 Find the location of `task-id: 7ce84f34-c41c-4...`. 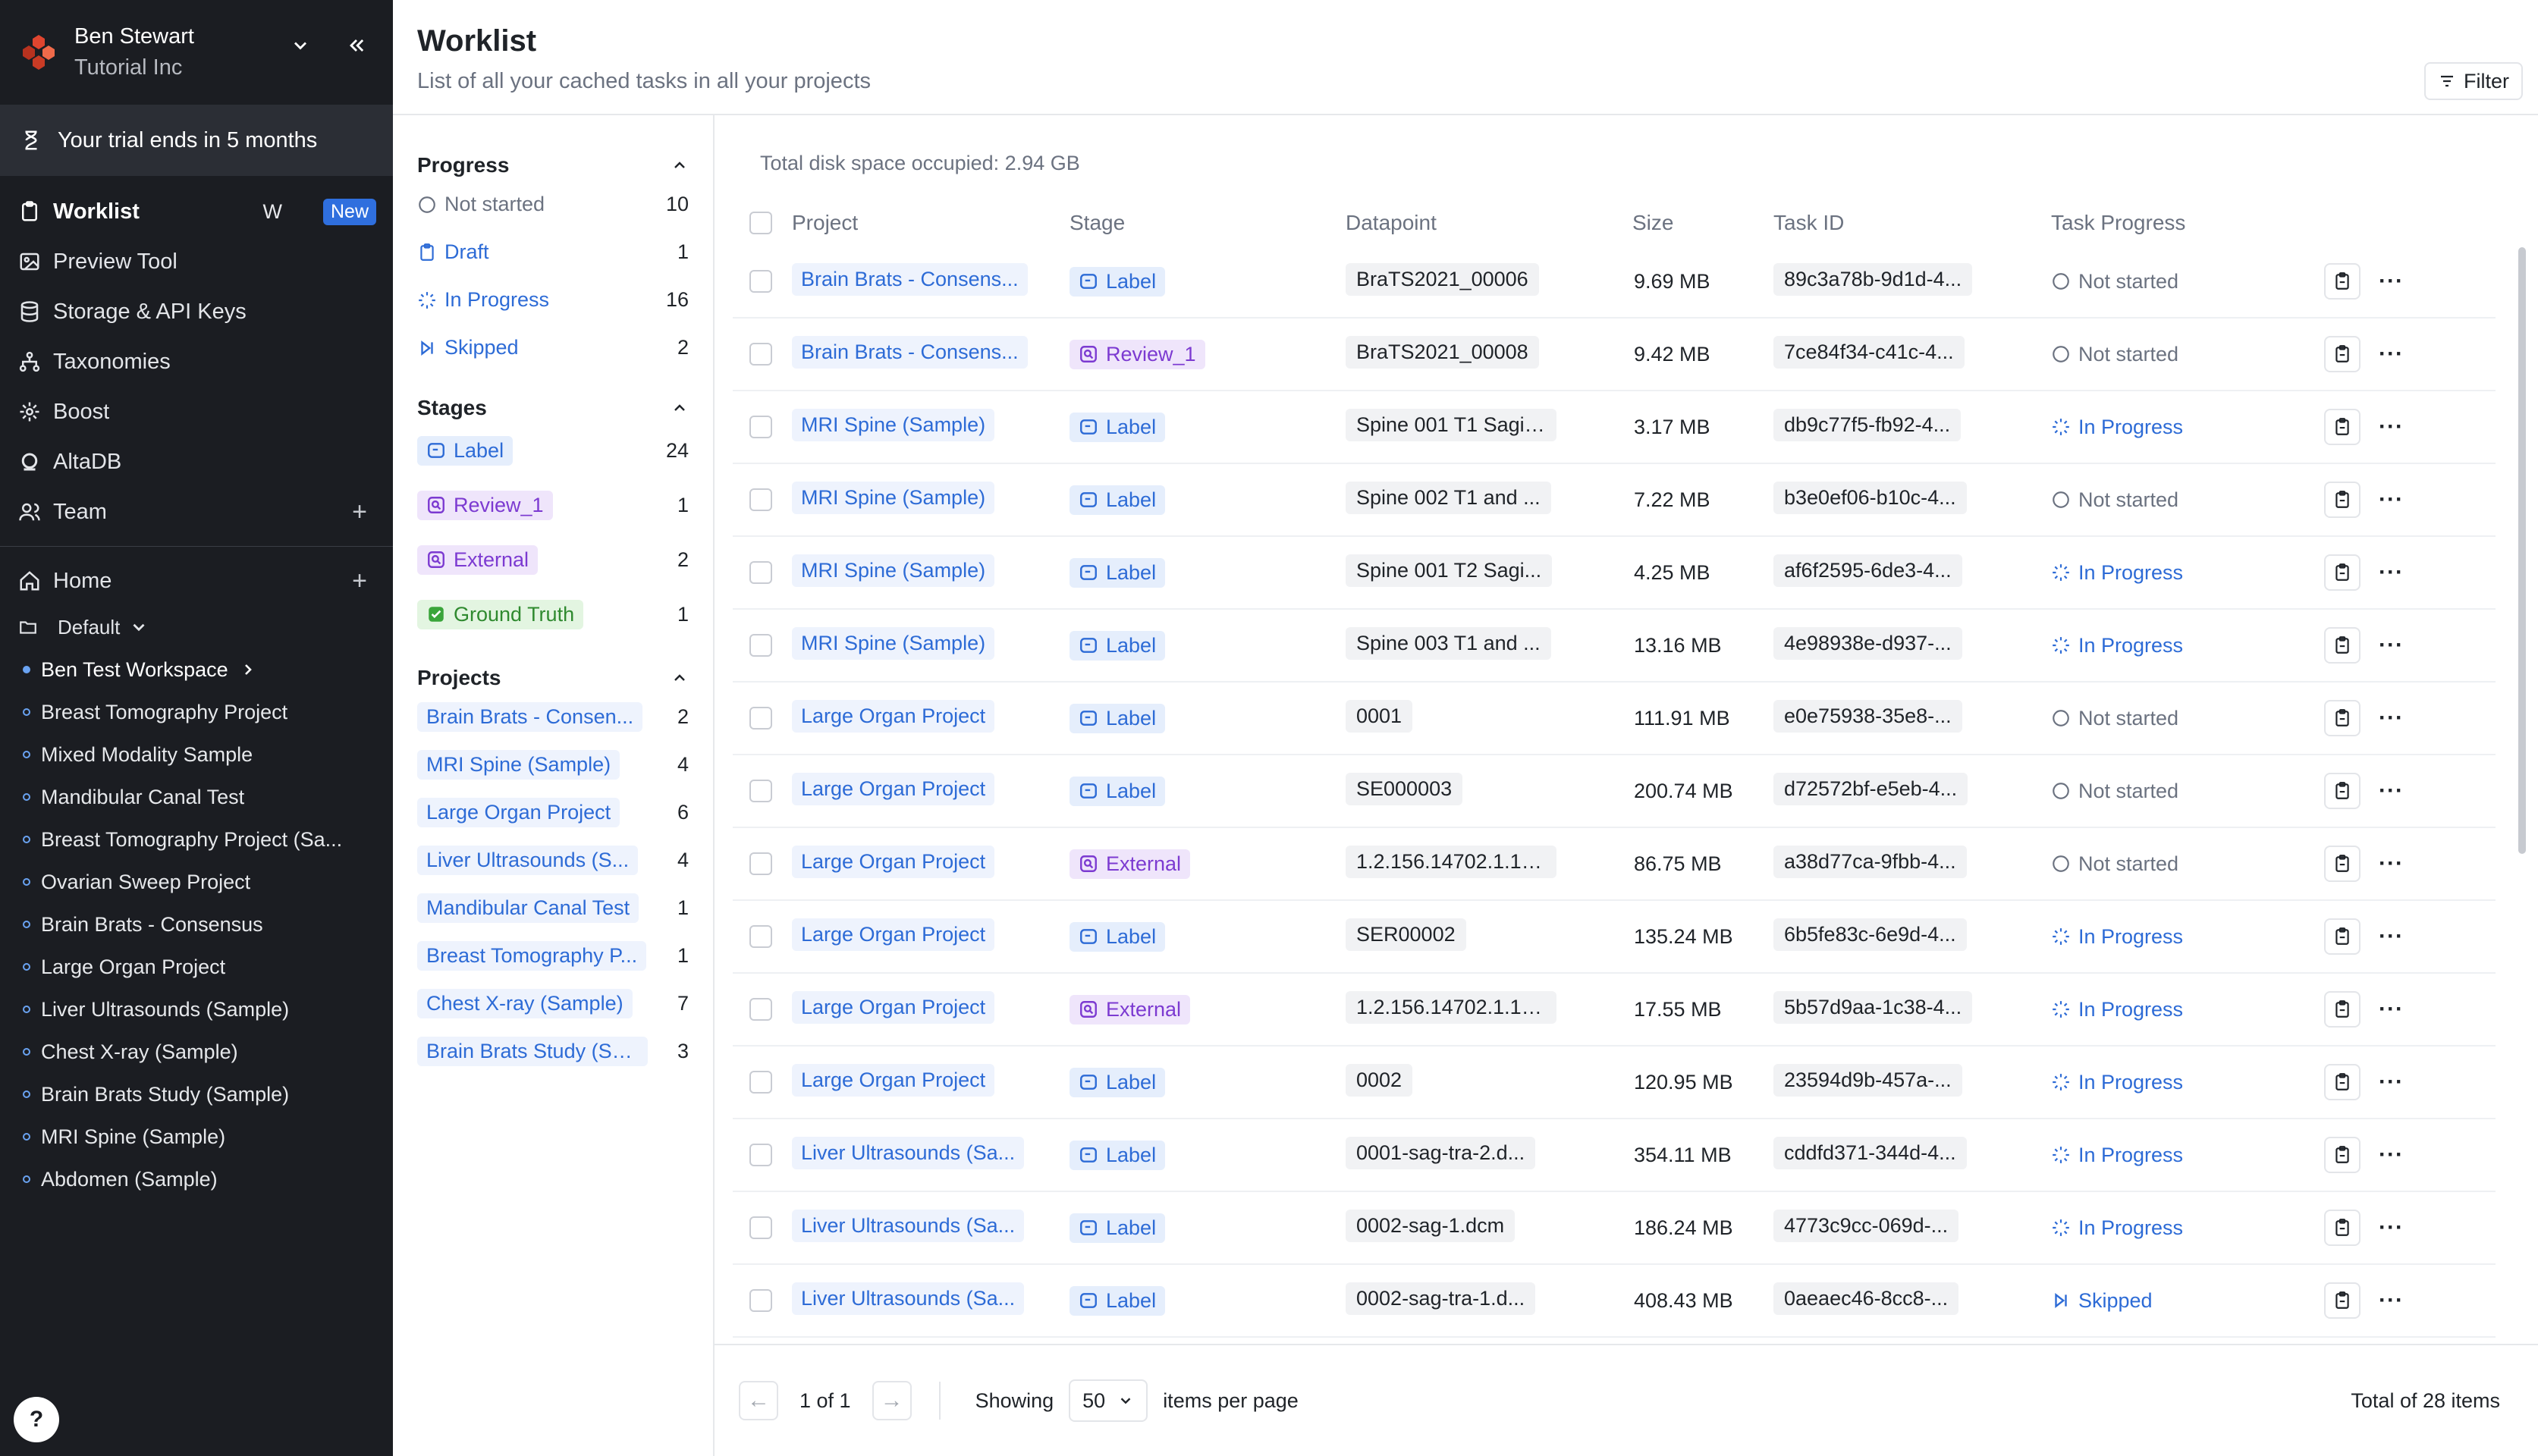

task-id: 7ce84f34-c41c-4... is located at coordinates (1869, 352).